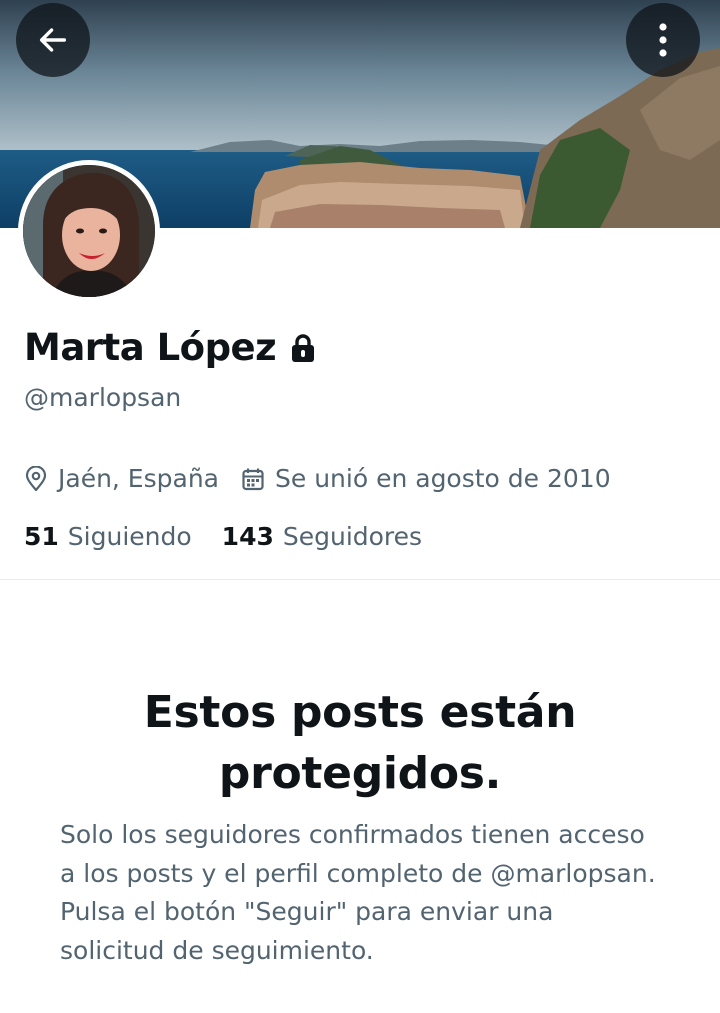 The width and height of the screenshot is (720, 1013). I want to click on protected-posts-title: Estos posts están protegidos., so click(360, 743).